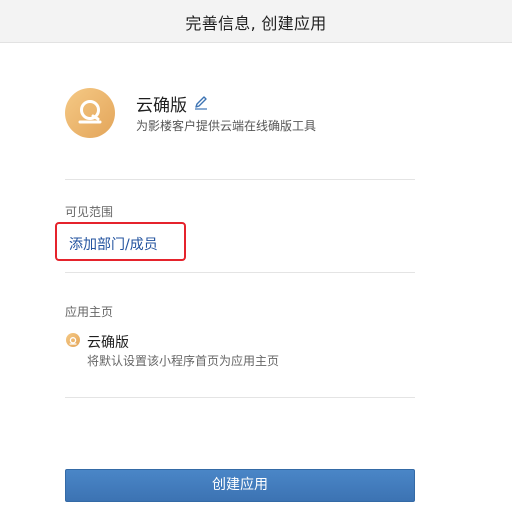  What do you see at coordinates (183, 361) in the screenshot?
I see `homepage-description: 将默认设置该小程序首页为应用主页` at bounding box center [183, 361].